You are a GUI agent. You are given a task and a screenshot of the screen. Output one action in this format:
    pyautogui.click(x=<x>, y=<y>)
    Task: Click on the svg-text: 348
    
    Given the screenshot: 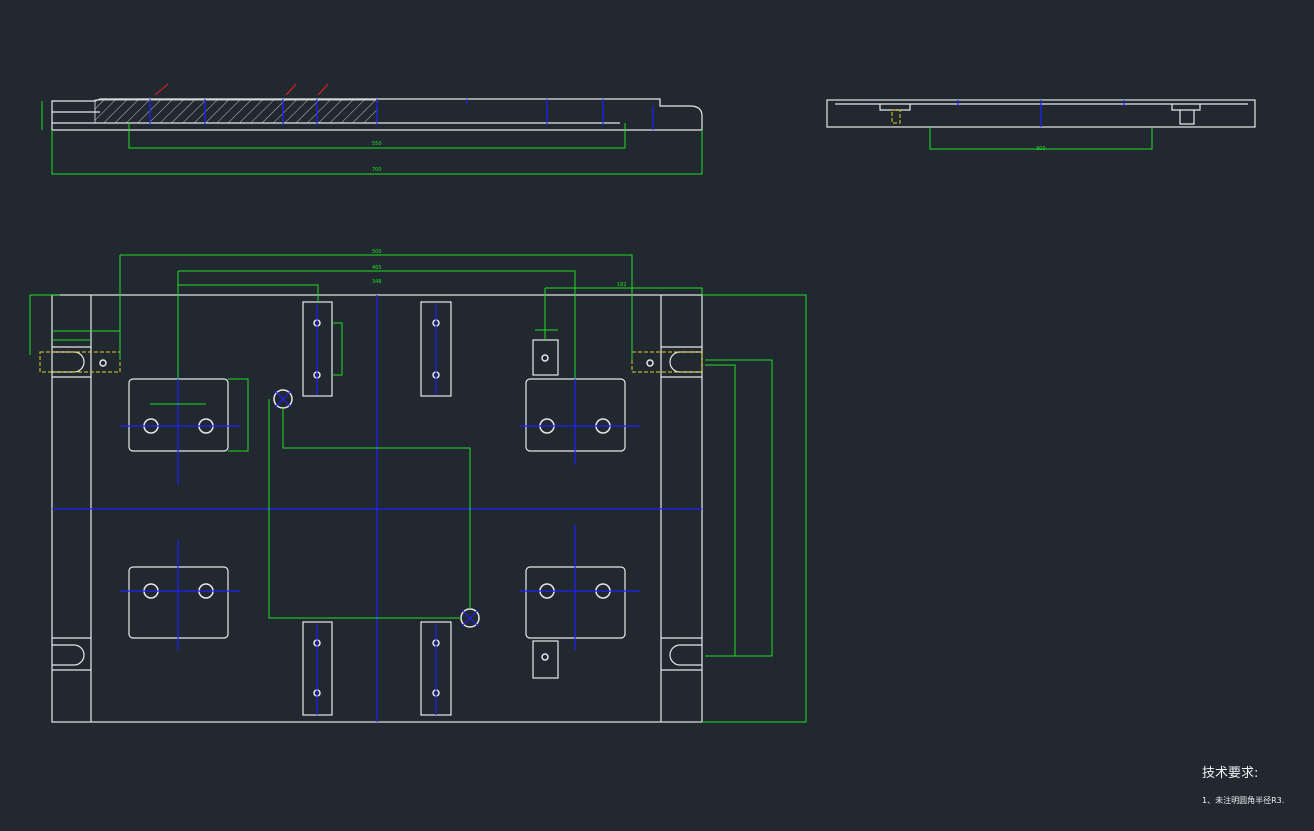 What is the action you would take?
    pyautogui.click(x=377, y=282)
    